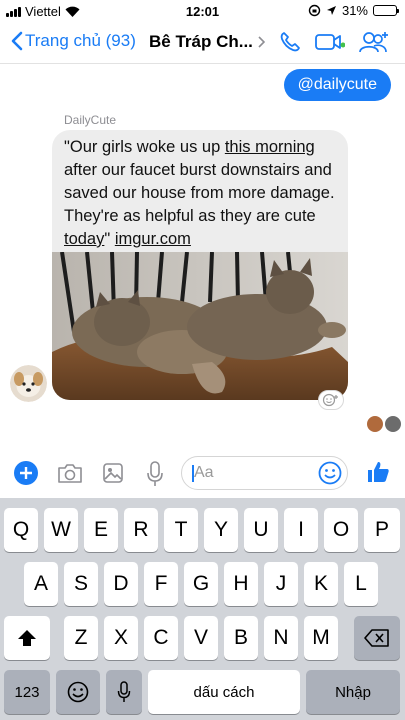 This screenshot has width=405, height=720. I want to click on sender-avatar, so click(28, 383).